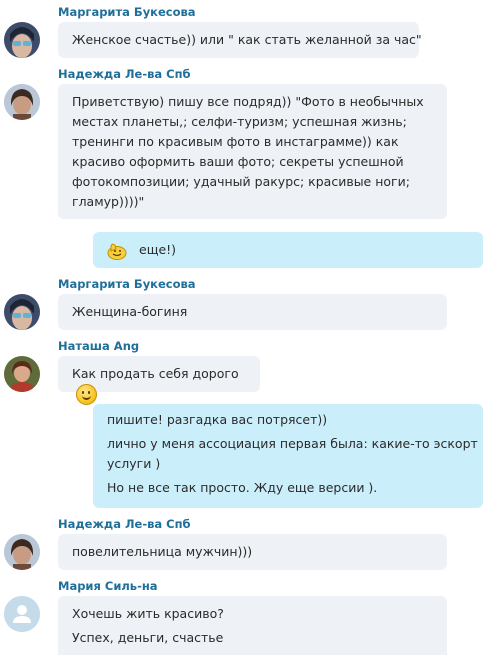 This screenshot has width=496, height=655. I want to click on message-bubble: Как продать себя дорого, so click(159, 380).